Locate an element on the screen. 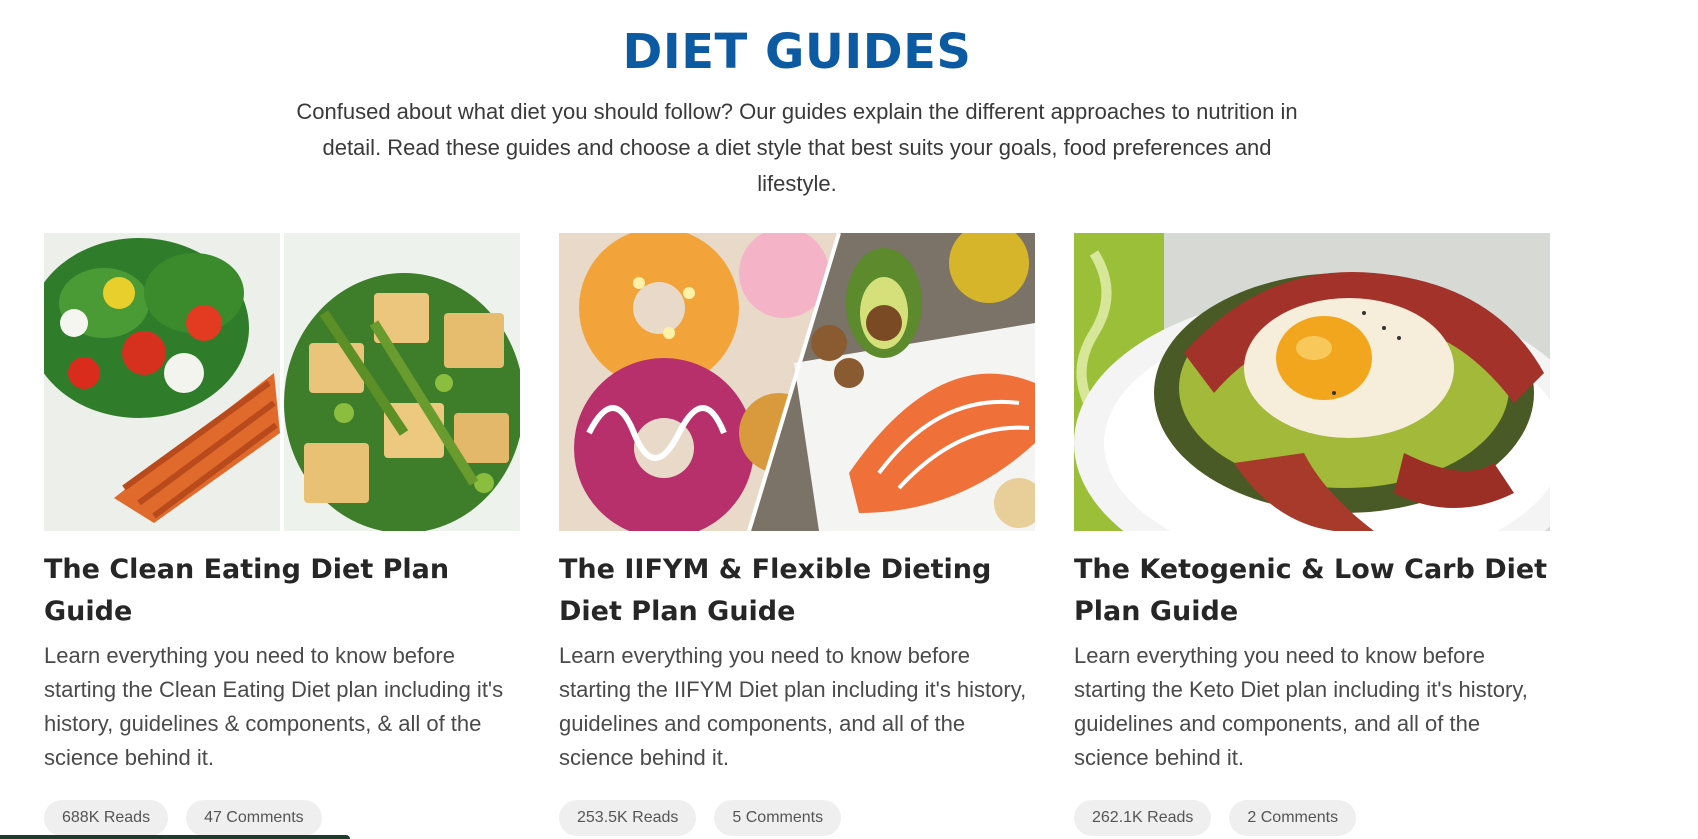  egg-avocado-bacon-image is located at coordinates (1312, 382).